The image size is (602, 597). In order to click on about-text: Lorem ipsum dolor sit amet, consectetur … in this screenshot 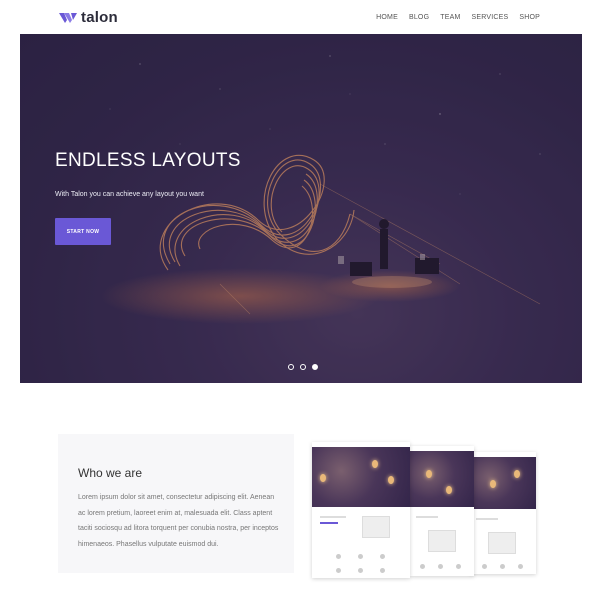, I will do `click(178, 521)`.